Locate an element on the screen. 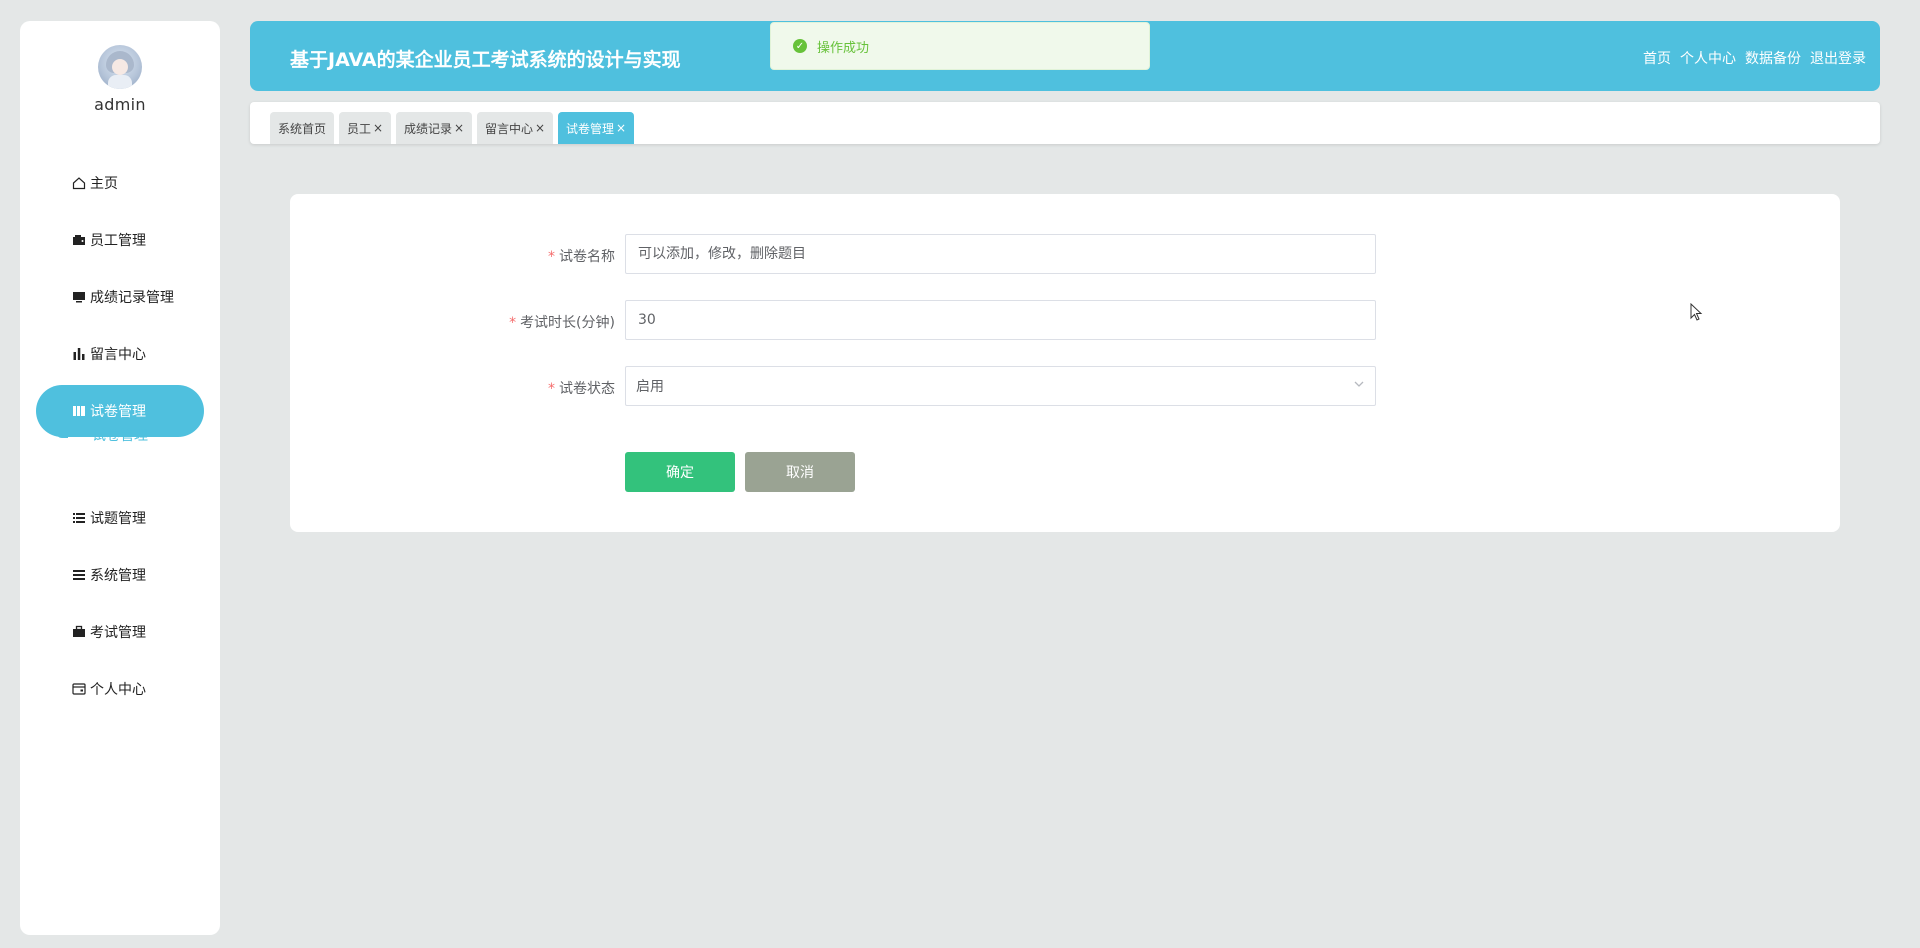  sidebar-item-label: 试题管理 is located at coordinates (118, 519).